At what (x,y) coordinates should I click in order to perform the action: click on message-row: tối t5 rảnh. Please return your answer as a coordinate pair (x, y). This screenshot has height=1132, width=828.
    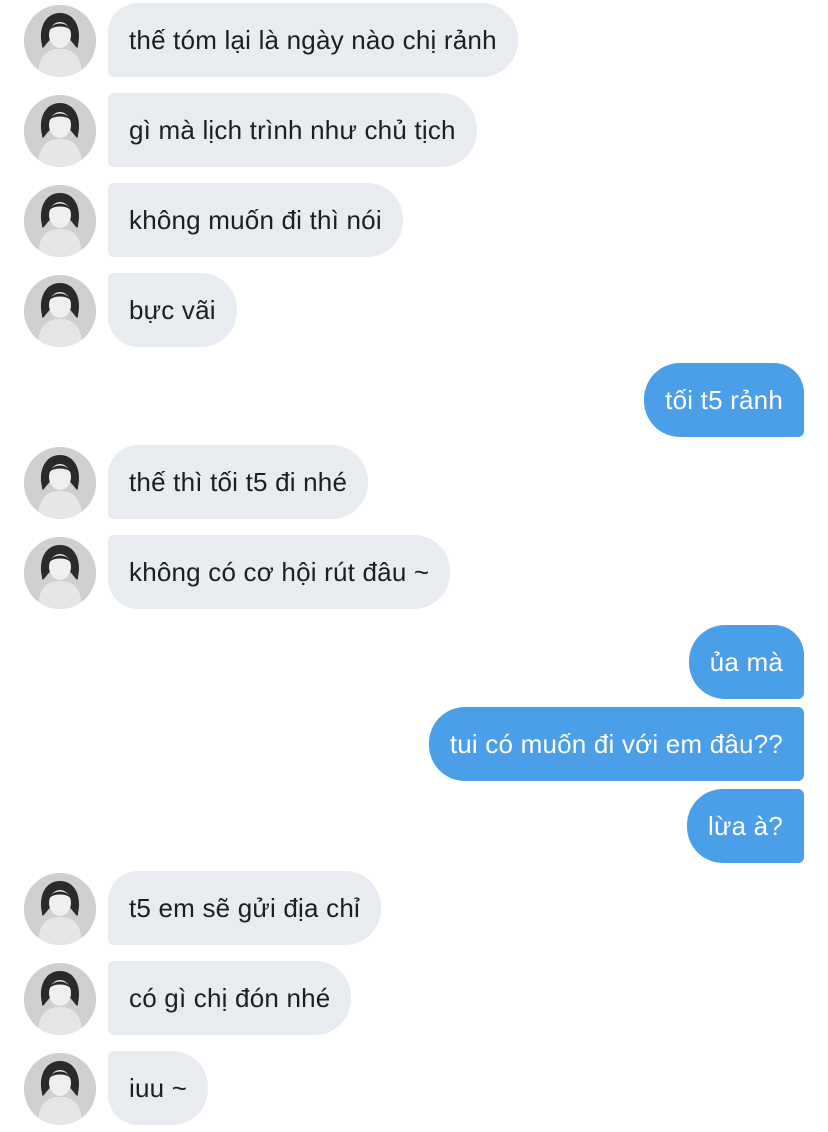
    Looking at the image, I should click on (414, 400).